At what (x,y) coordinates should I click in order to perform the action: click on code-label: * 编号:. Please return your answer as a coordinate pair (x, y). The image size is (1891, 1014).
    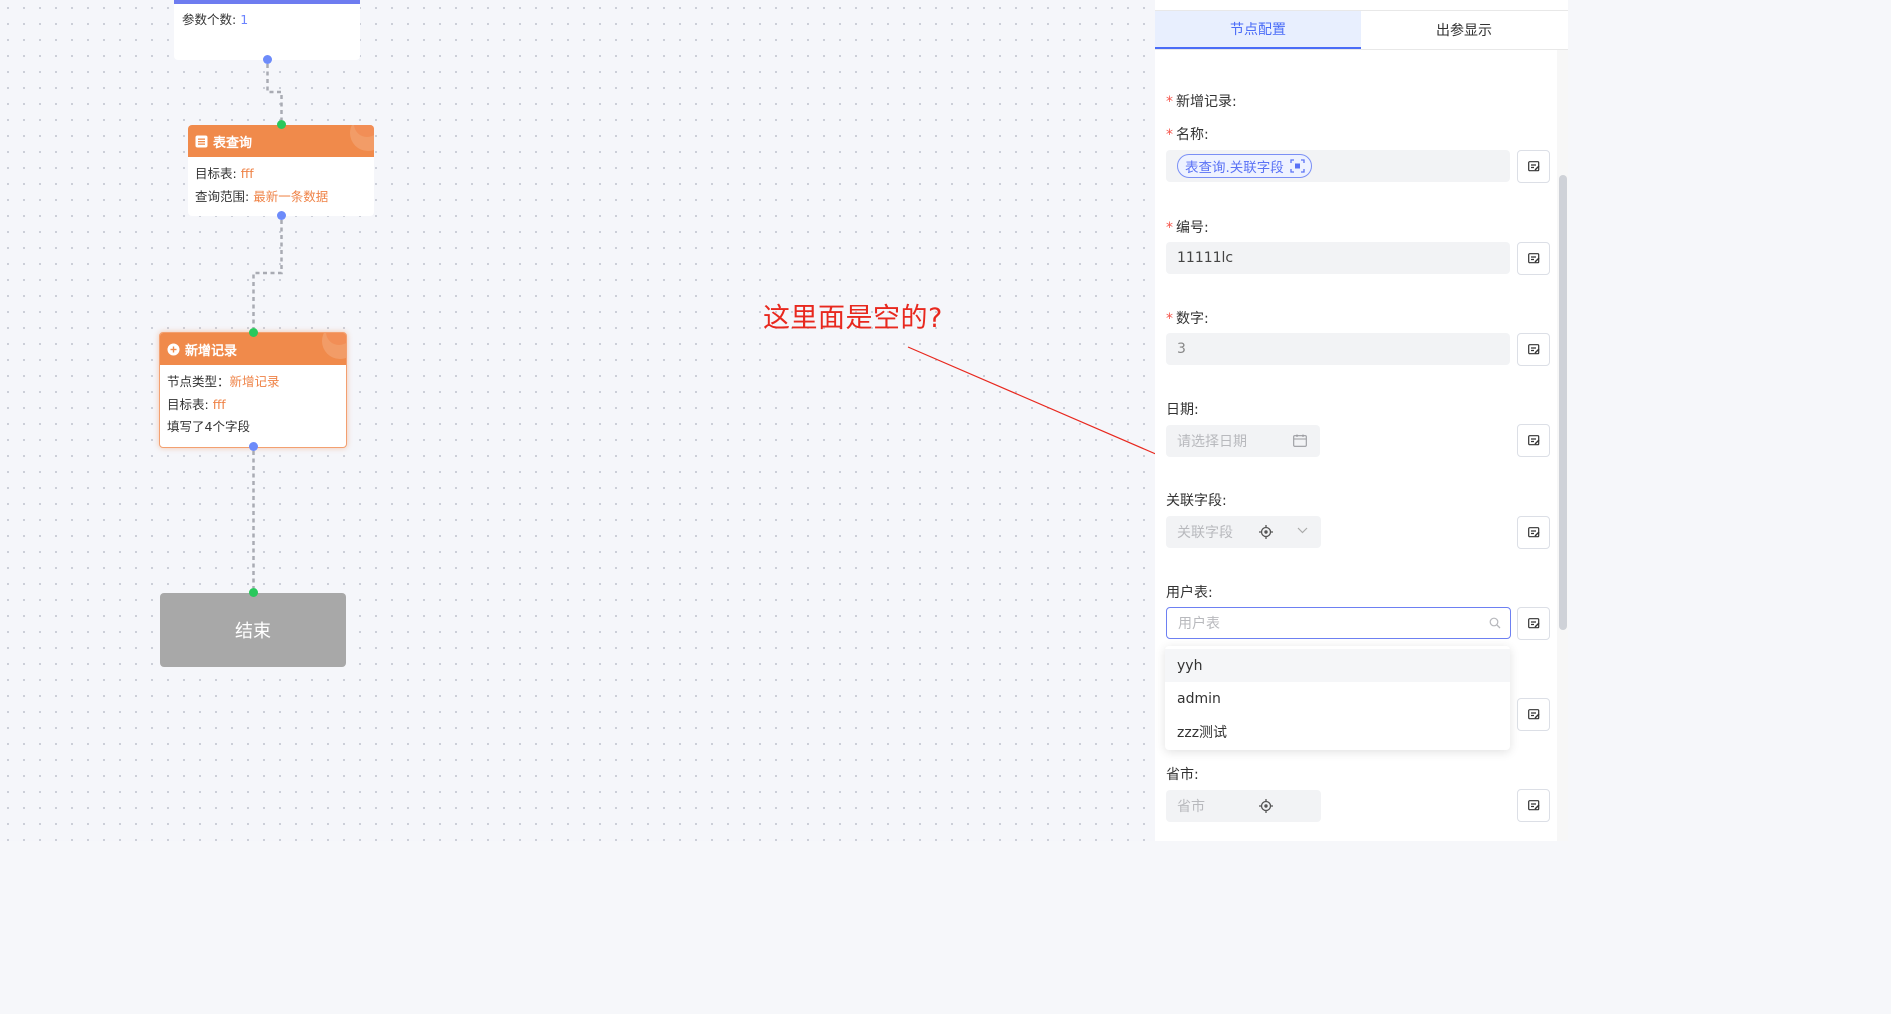
    Looking at the image, I should click on (1187, 227).